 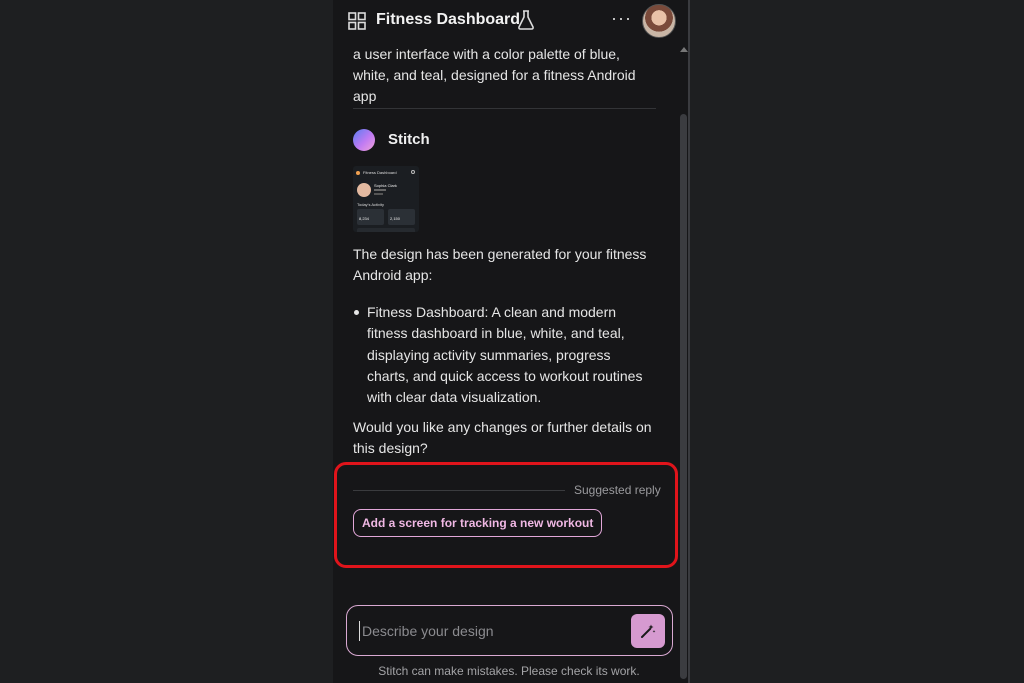 What do you see at coordinates (364, 190) in the screenshot?
I see `thumbnail-avatar` at bounding box center [364, 190].